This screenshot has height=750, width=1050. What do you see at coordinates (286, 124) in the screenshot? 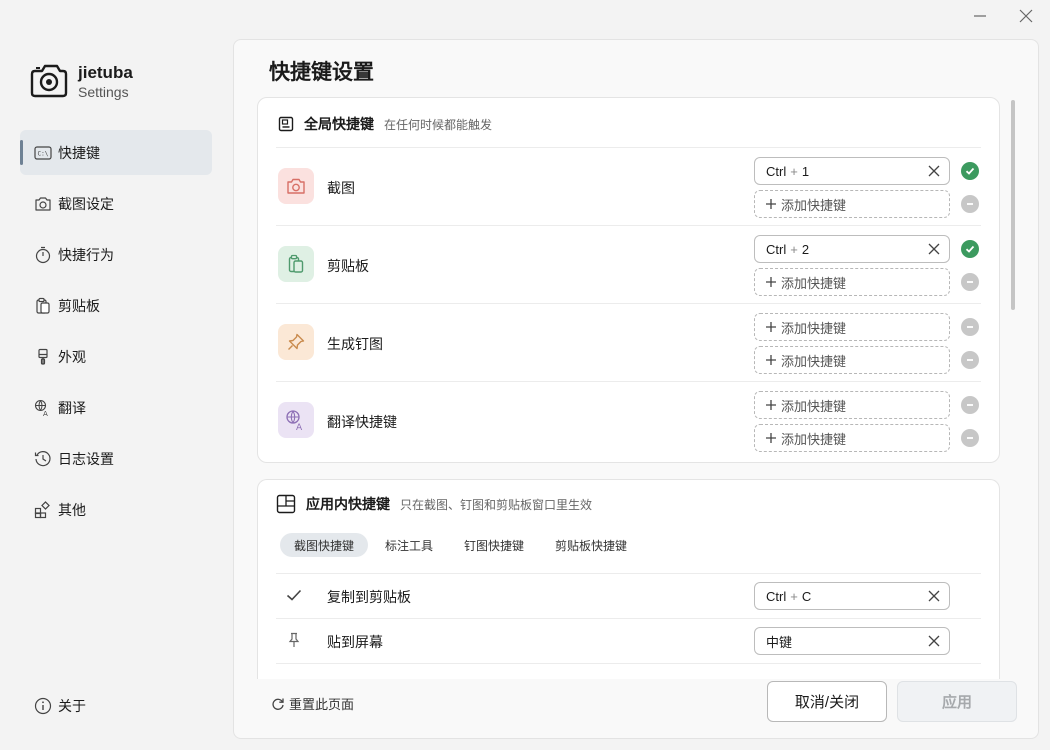
I see `global-hotkey-icon` at bounding box center [286, 124].